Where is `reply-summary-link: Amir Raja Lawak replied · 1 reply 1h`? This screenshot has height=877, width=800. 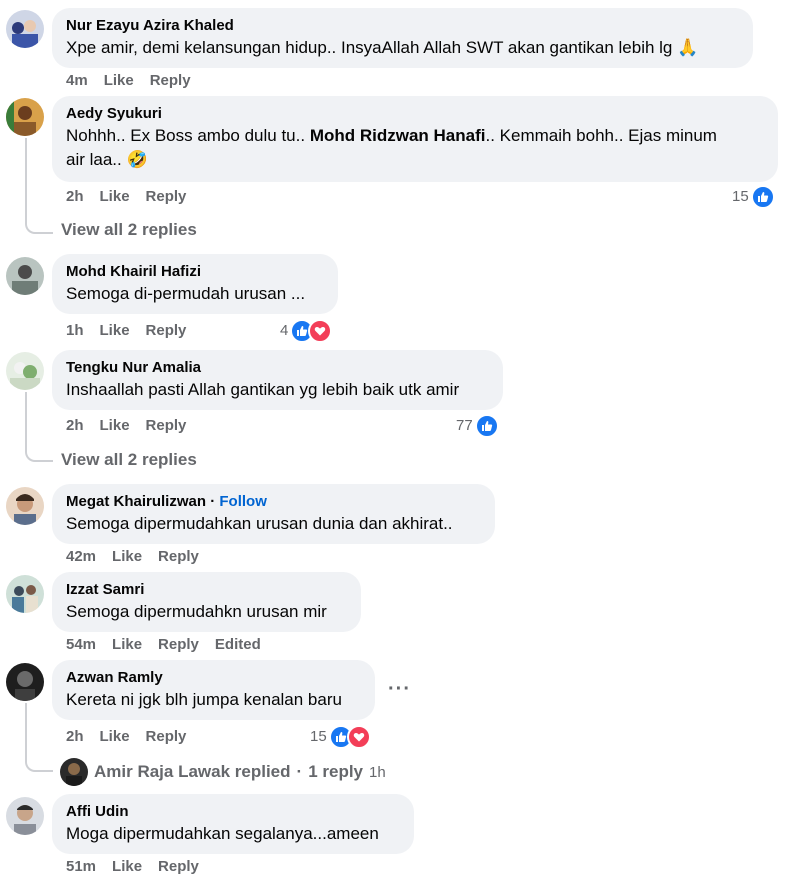
reply-summary-link: Amir Raja Lawak replied · 1 reply 1h is located at coordinates (223, 772).